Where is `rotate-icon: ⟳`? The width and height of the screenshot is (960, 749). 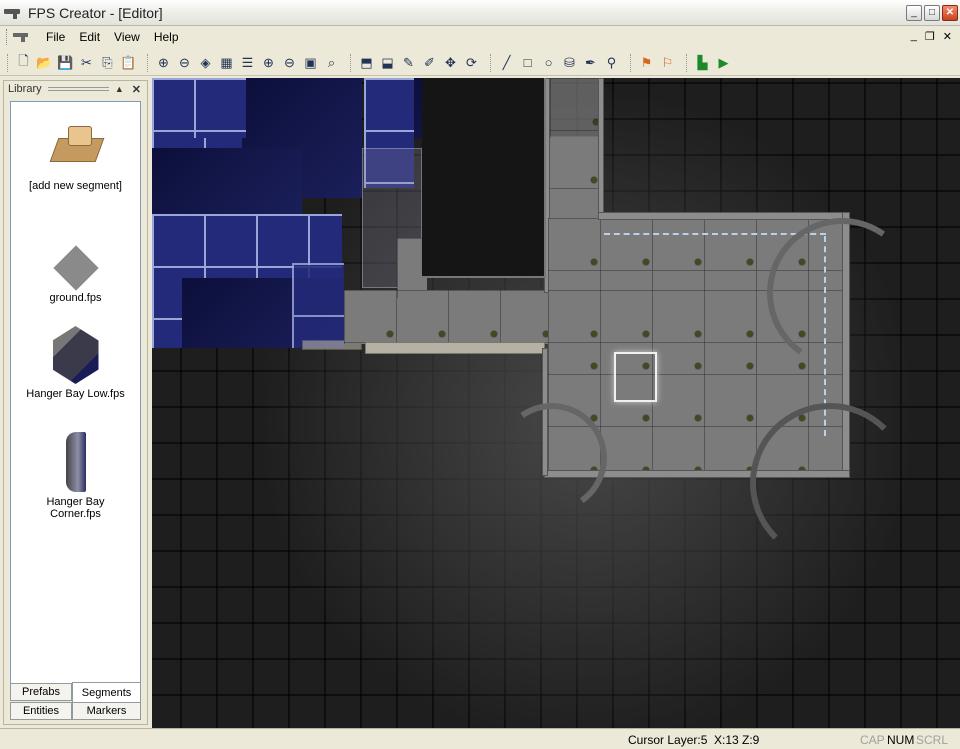 rotate-icon: ⟳ is located at coordinates (471, 63).